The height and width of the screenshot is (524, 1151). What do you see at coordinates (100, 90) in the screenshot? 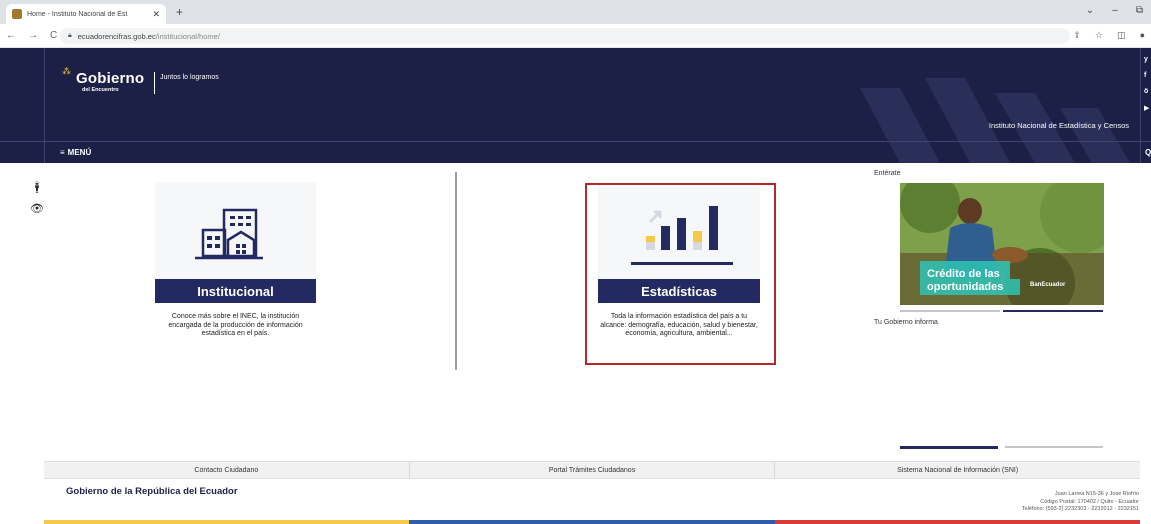
I see `logo-sub: del Encuentro` at bounding box center [100, 90].